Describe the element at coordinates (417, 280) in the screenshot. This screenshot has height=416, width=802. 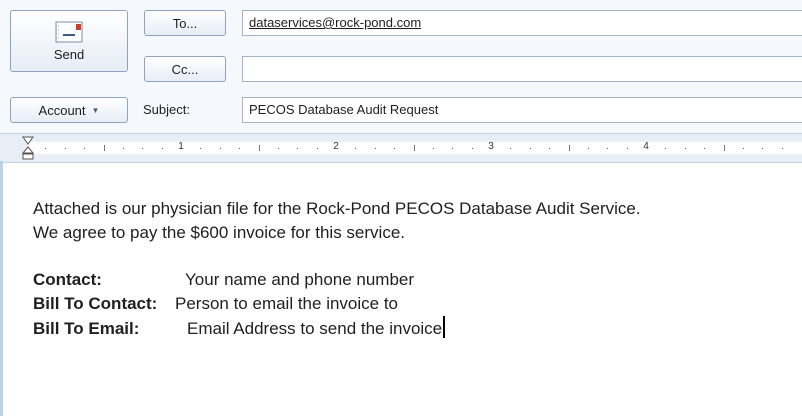
I see `contact-line: Contact: Your name and phone number` at that location.